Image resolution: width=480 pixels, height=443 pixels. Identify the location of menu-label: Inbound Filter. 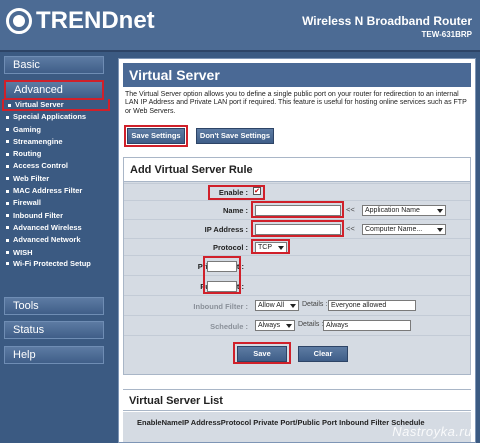
(38, 215).